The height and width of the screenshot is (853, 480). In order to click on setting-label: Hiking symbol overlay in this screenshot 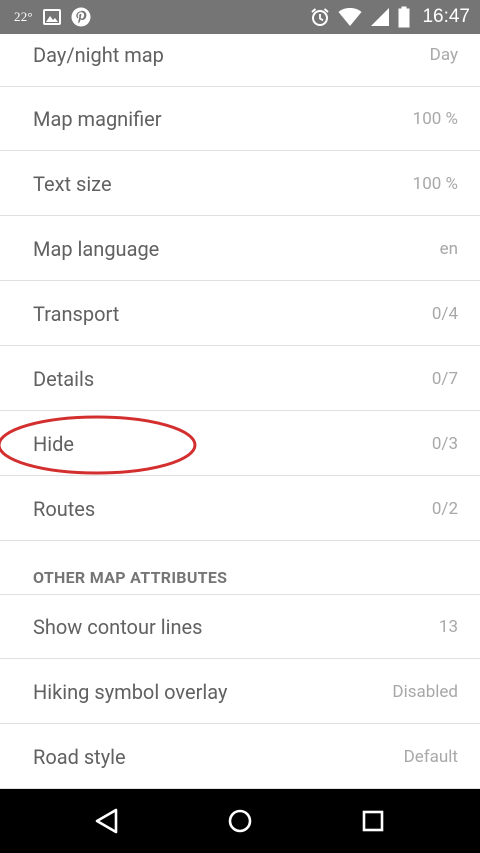, I will do `click(130, 692)`.